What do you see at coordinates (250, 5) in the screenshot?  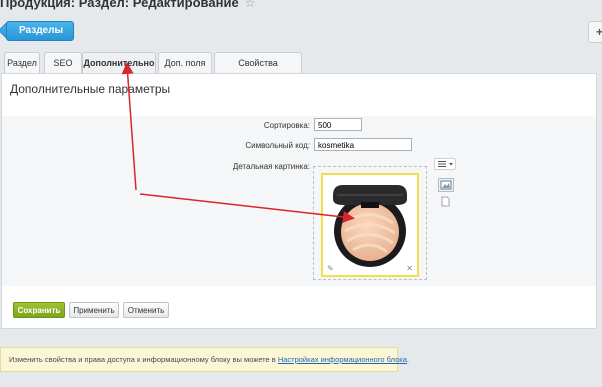 I see `star-icon: ☆` at bounding box center [250, 5].